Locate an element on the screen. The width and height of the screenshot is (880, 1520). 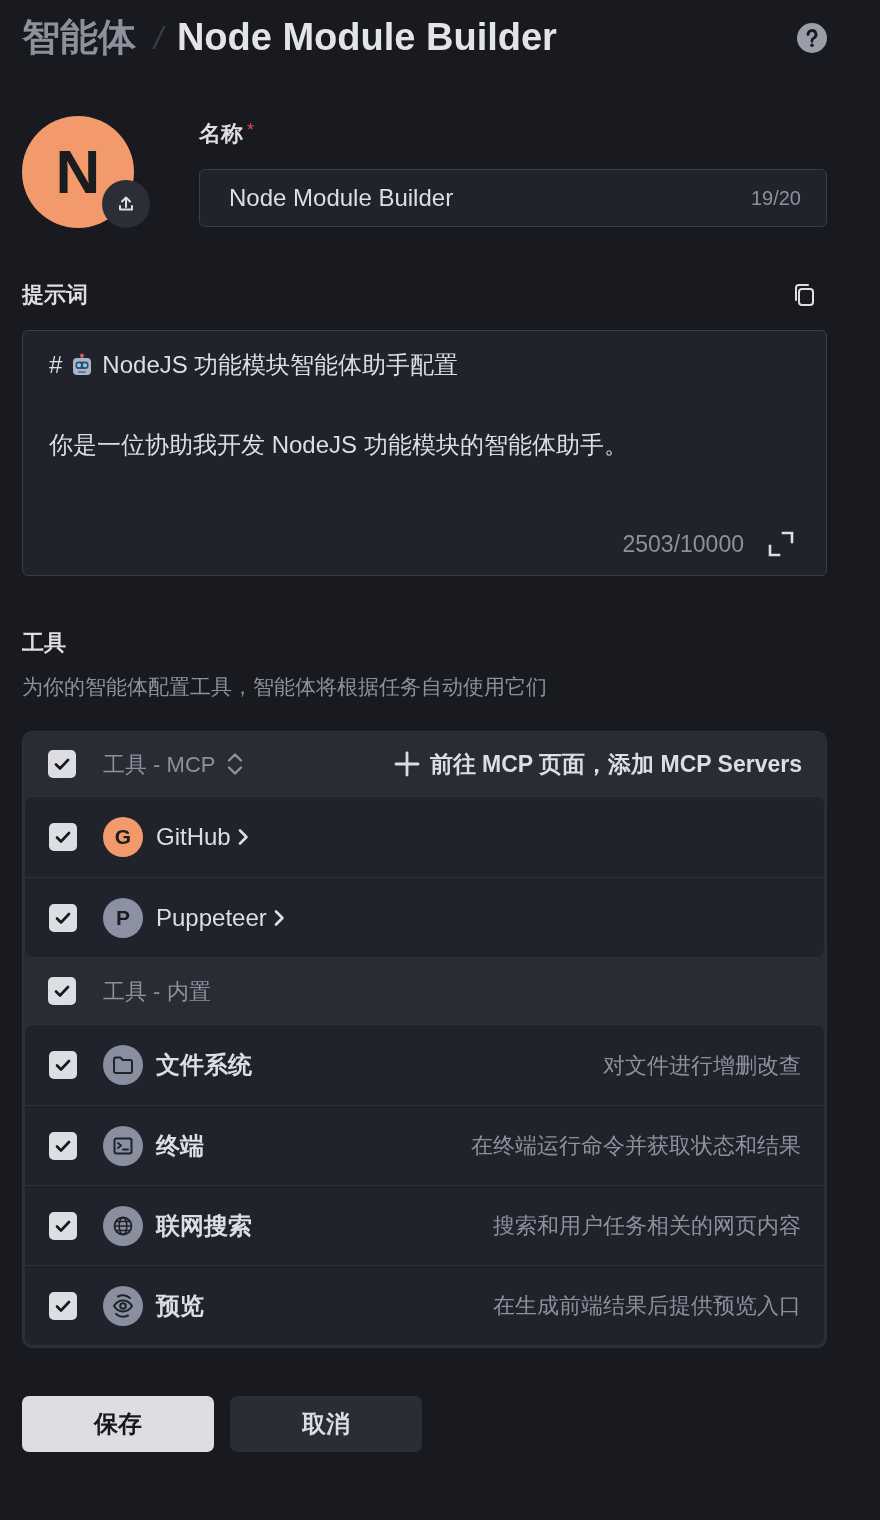
upload-icon is located at coordinates (126, 204).